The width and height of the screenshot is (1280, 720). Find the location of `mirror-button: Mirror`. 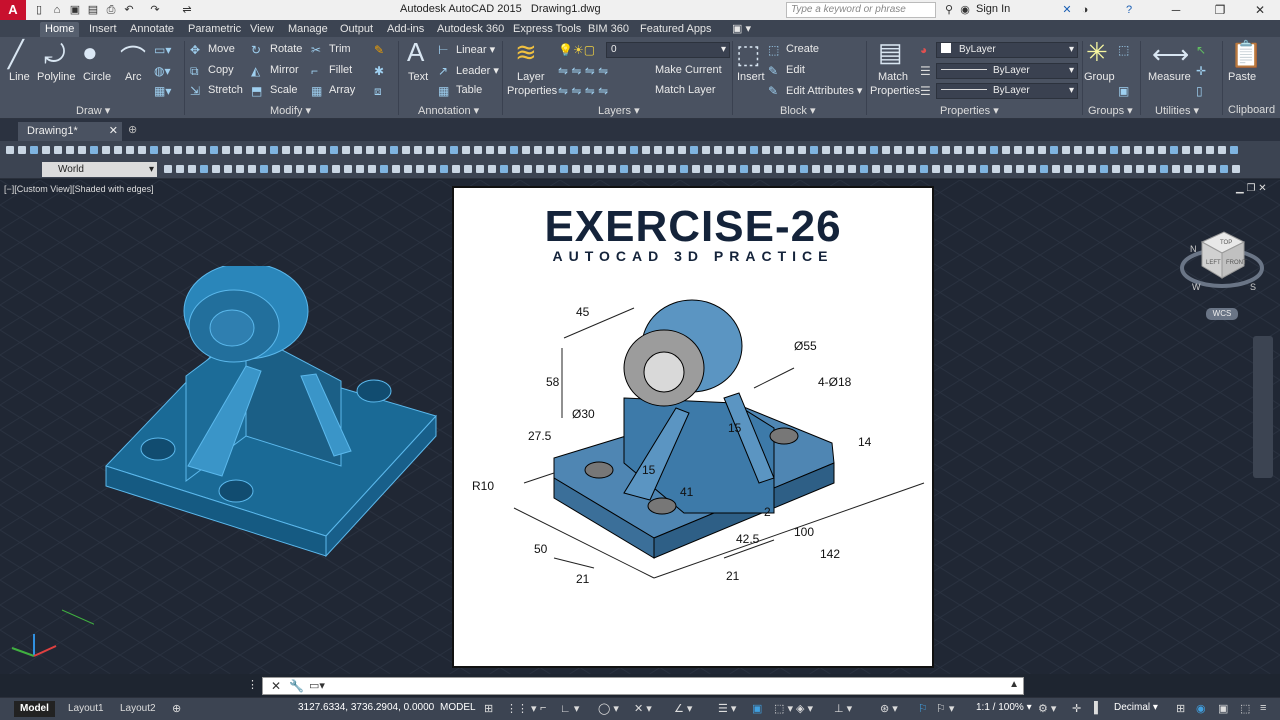

mirror-button: Mirror is located at coordinates (284, 70).